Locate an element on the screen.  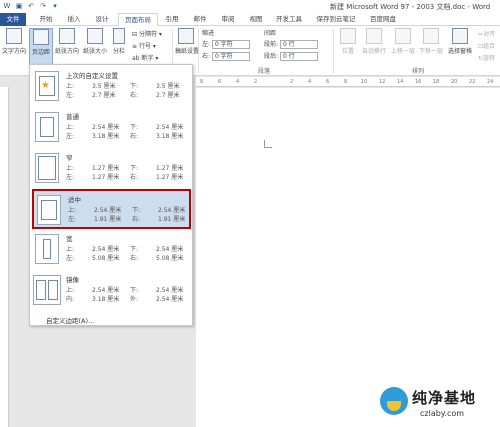
option-name: 镜像 is located at coordinates (72, 280).